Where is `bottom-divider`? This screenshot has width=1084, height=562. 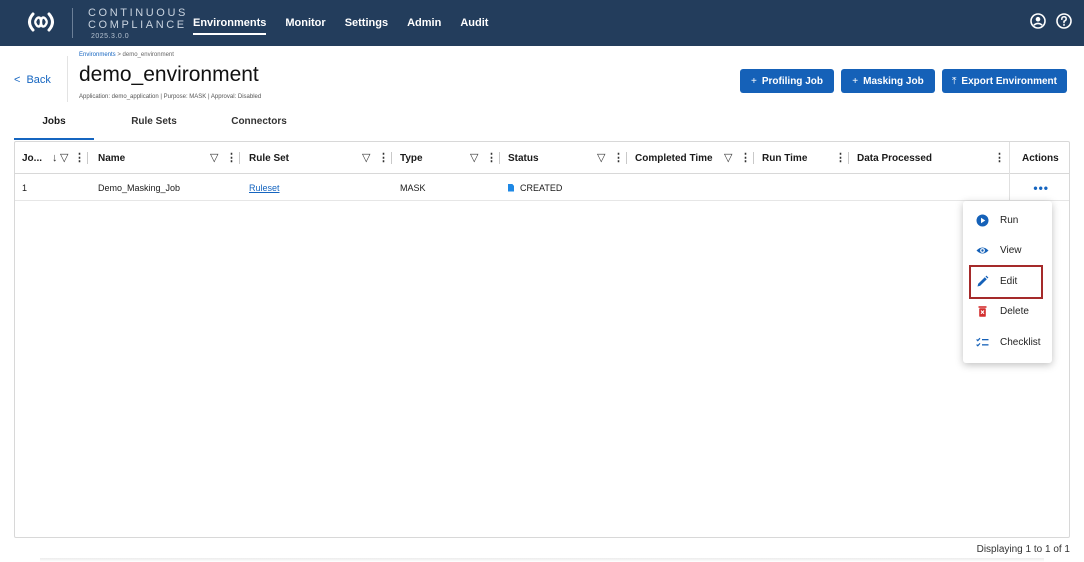
bottom-divider is located at coordinates (542, 560).